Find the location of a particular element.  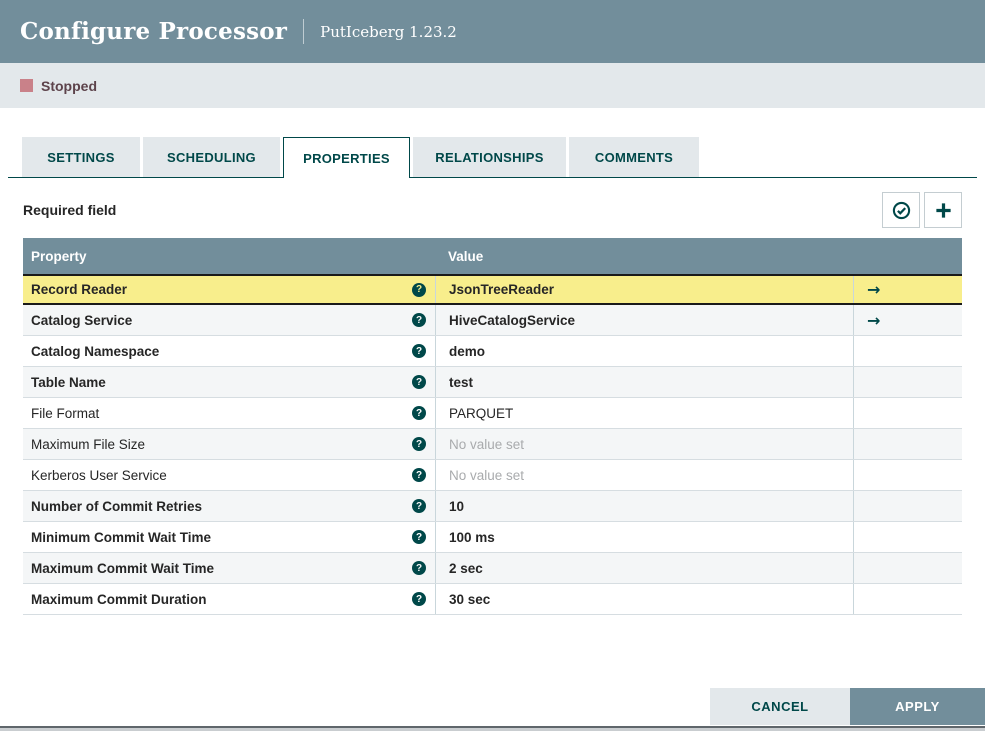

property-name-cell: Catalog Service? is located at coordinates (229, 320).